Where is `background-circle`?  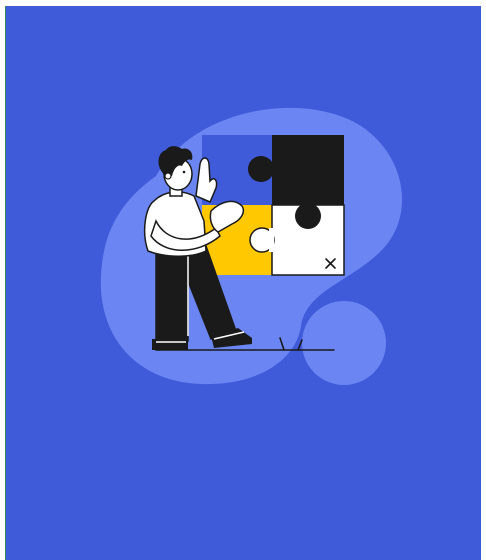
background-circle is located at coordinates (344, 343).